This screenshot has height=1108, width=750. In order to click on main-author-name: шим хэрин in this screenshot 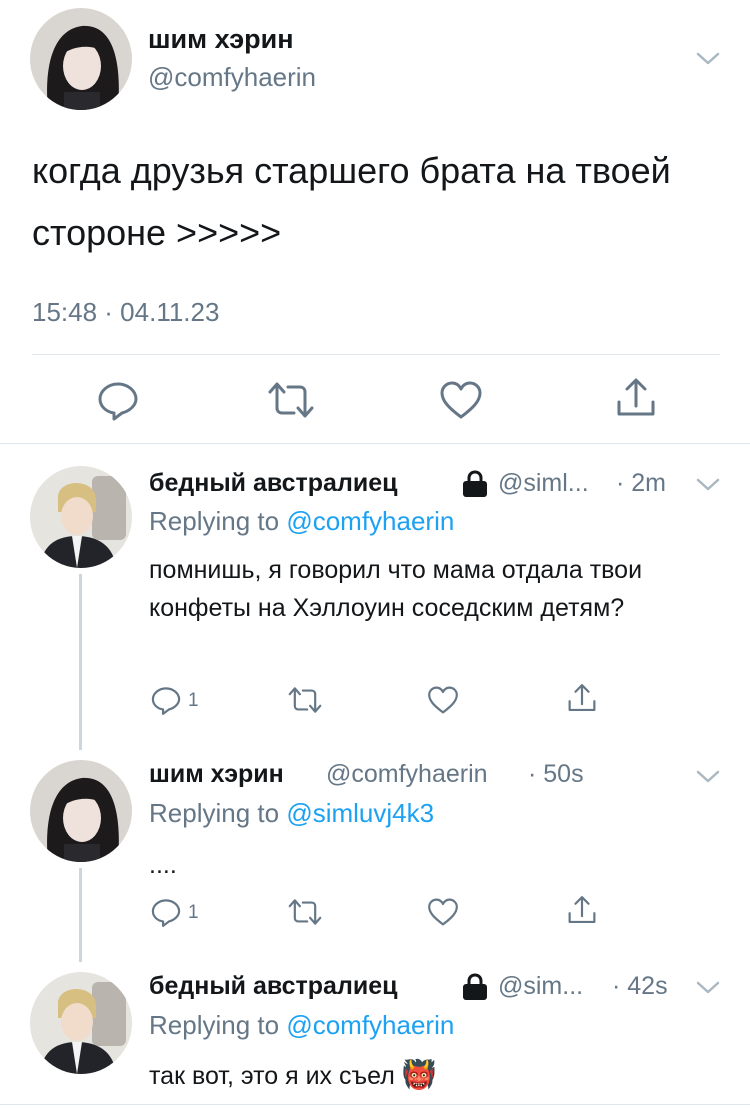, I will do `click(221, 39)`.